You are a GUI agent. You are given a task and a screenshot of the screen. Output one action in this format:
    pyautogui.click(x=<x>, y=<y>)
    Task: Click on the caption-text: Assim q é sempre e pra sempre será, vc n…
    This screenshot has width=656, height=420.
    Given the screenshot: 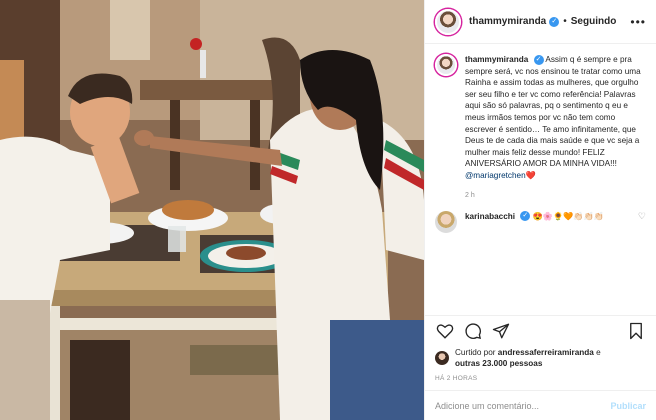 What is the action you would take?
    pyautogui.click(x=553, y=112)
    